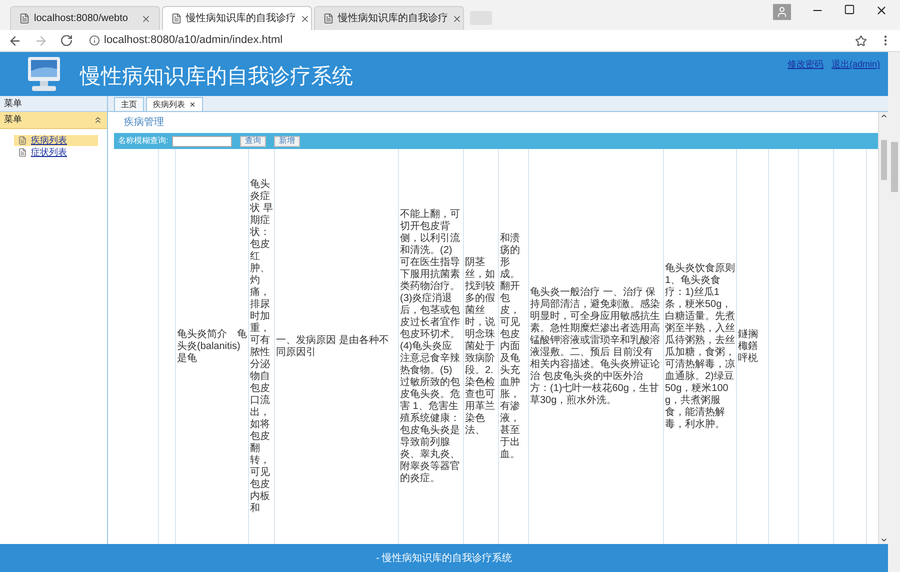 This screenshot has height=572, width=900. I want to click on maximize-icon, so click(849, 9).